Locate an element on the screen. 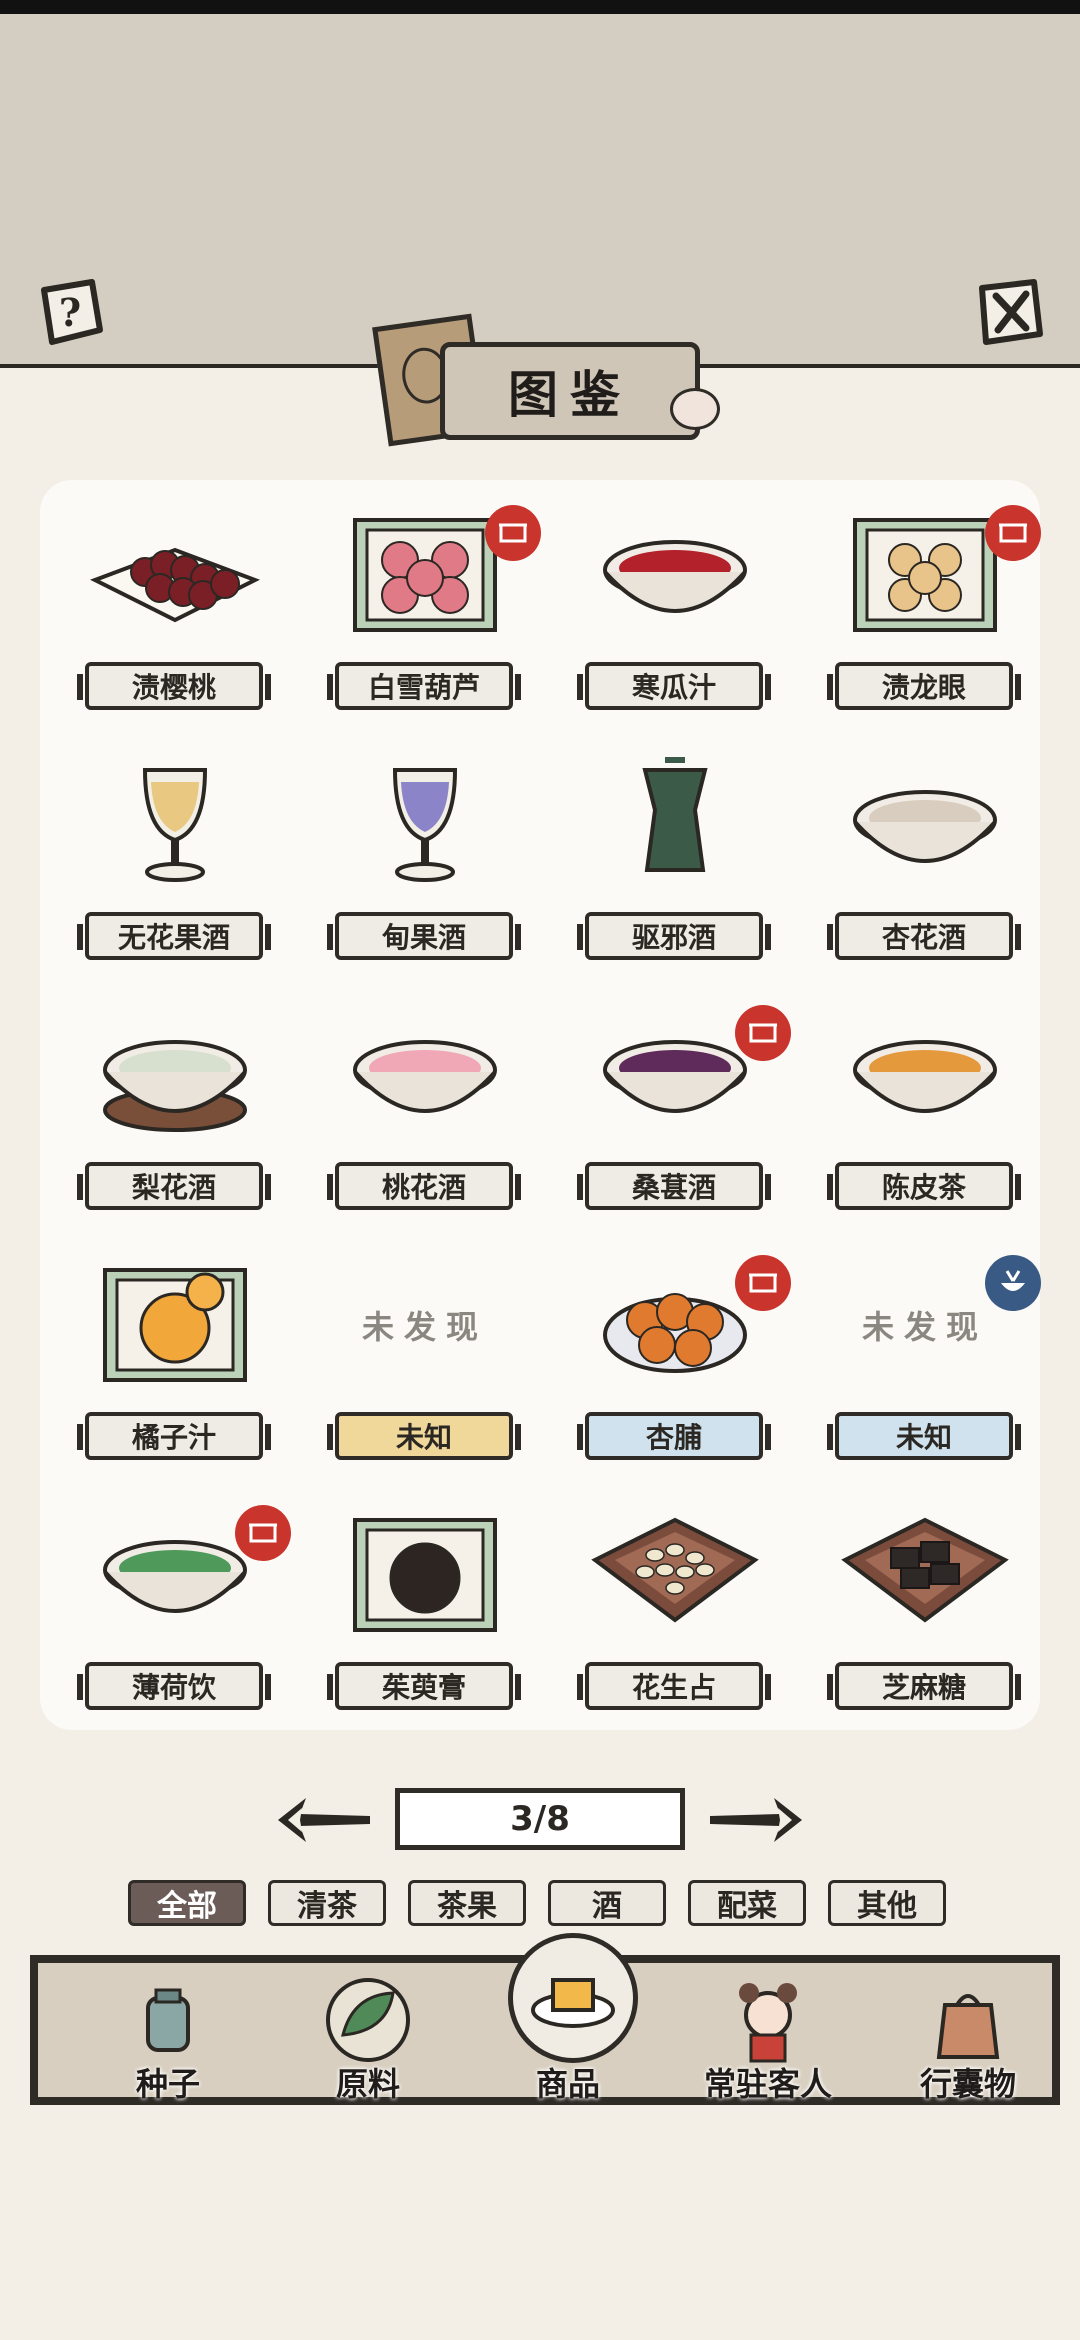  peanut-tray-icon is located at coordinates (675, 1575).